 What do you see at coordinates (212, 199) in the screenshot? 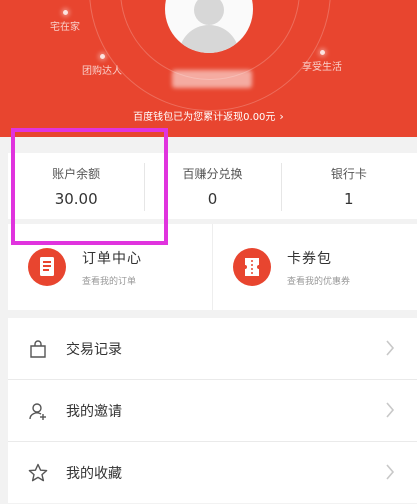
I see `stat-value: 0` at bounding box center [212, 199].